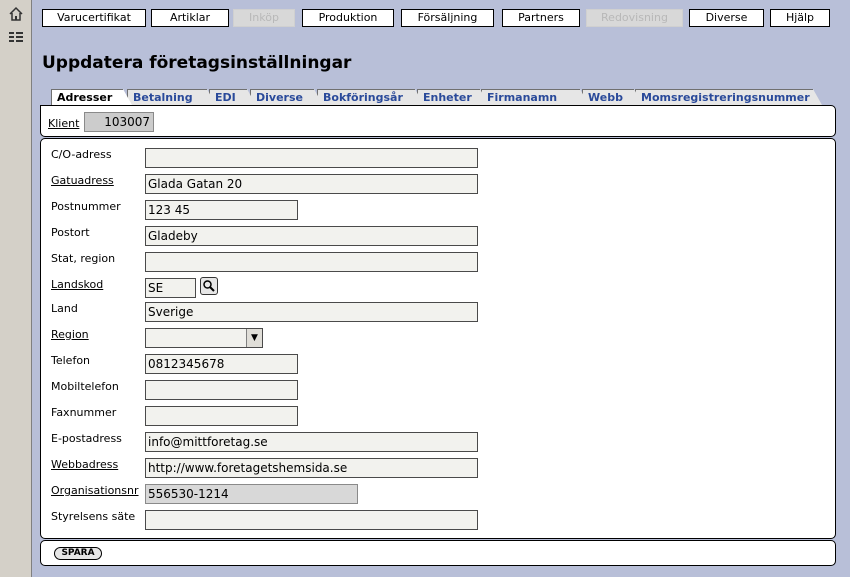  What do you see at coordinates (221, 390) in the screenshot?
I see `mobile-input` at bounding box center [221, 390].